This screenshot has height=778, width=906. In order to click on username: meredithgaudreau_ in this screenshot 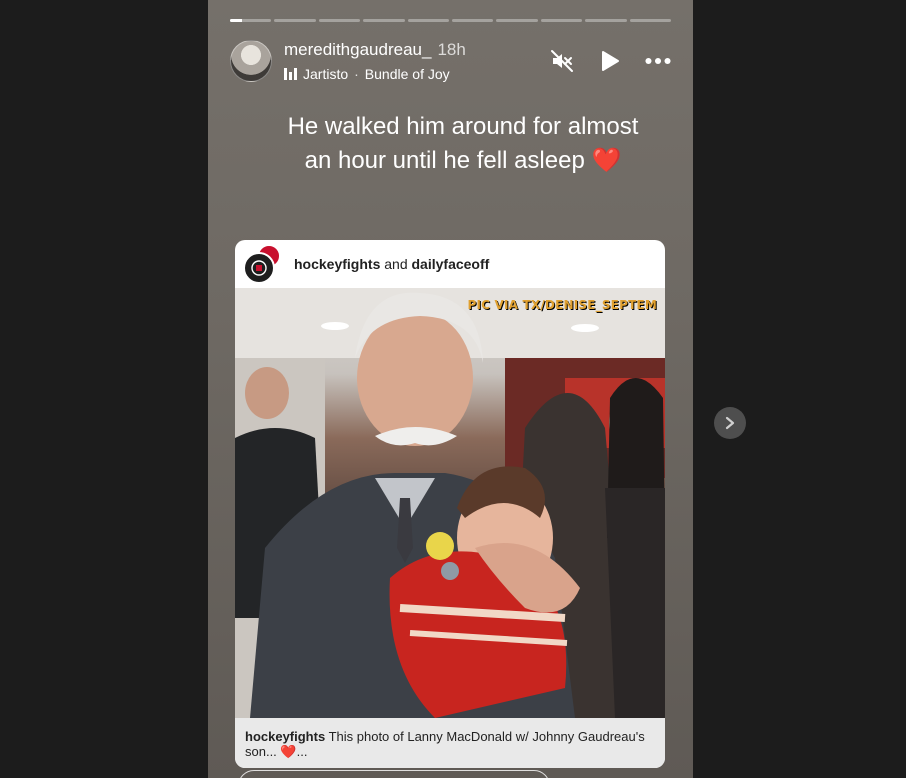, I will do `click(357, 49)`.